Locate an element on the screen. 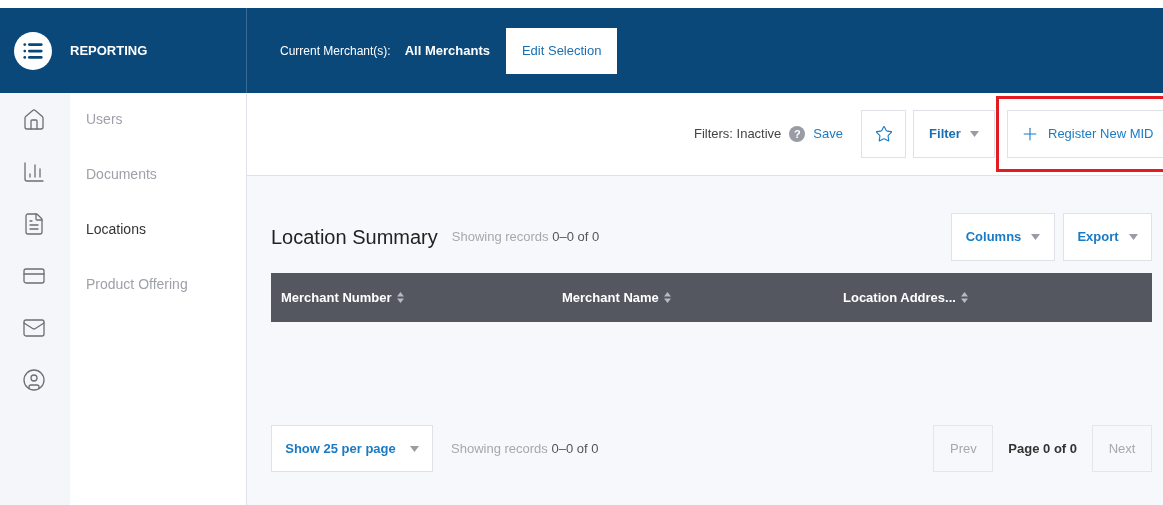 This screenshot has width=1163, height=505. bar-chart-icon is located at coordinates (34, 172).